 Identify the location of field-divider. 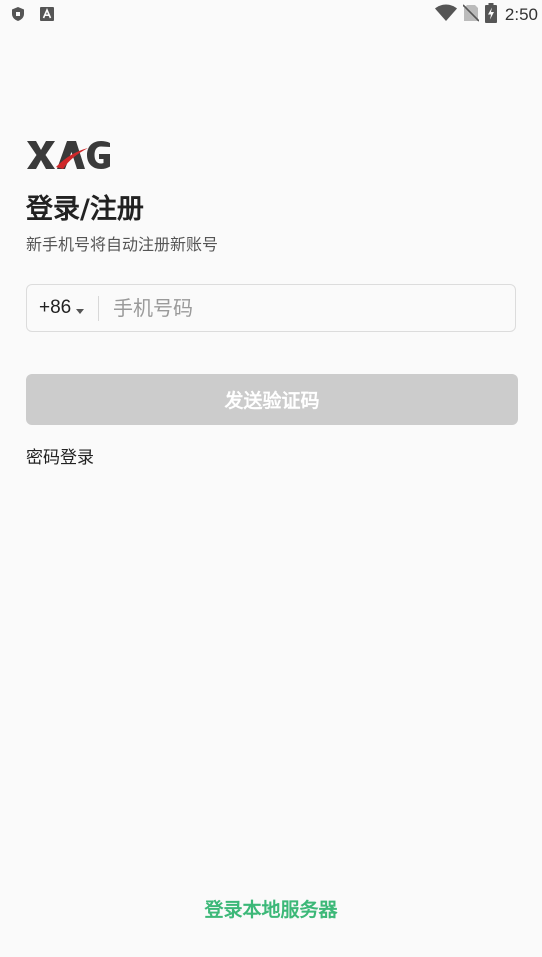
(98, 308).